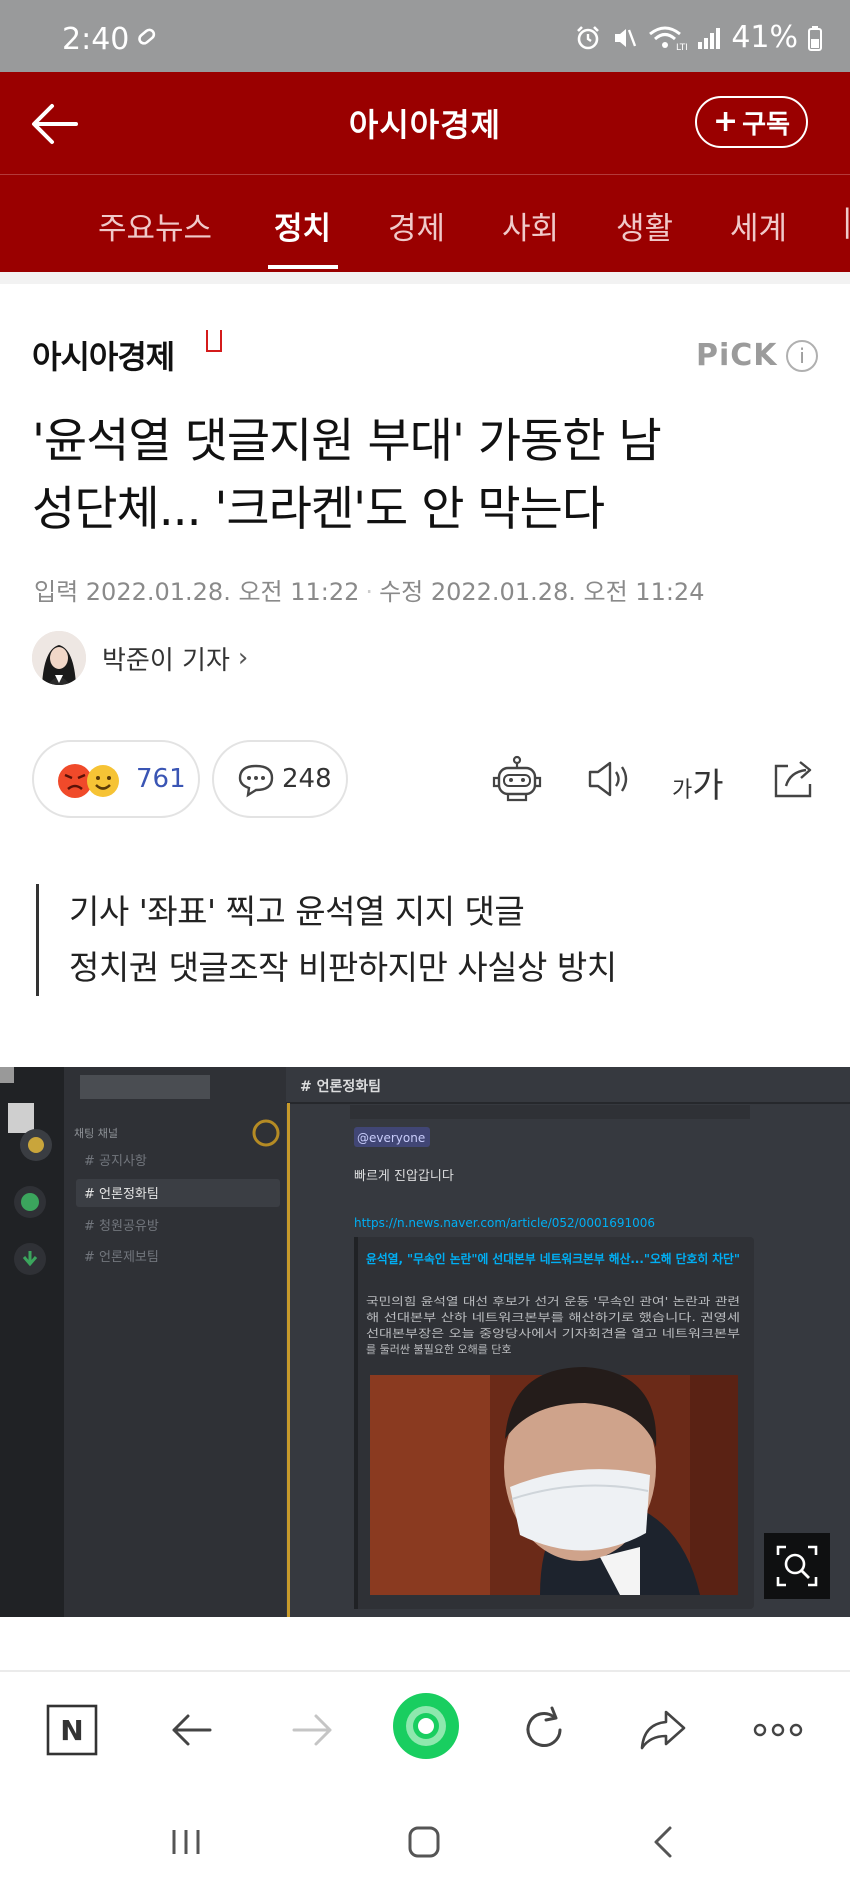  I want to click on reaction-button: 761, so click(116, 779).